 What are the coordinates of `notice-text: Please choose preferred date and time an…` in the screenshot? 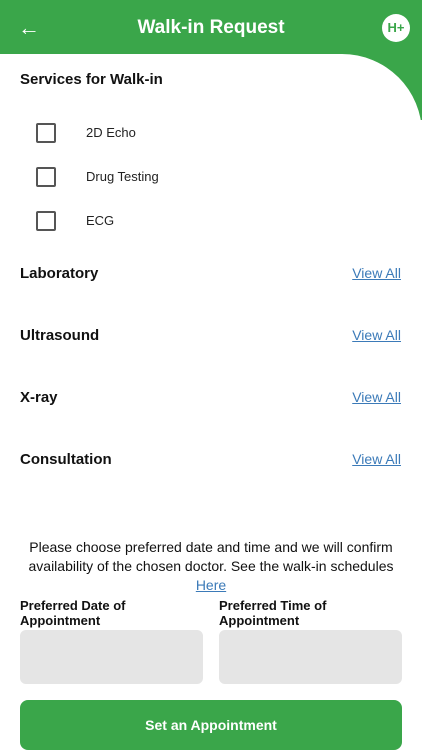 It's located at (211, 556).